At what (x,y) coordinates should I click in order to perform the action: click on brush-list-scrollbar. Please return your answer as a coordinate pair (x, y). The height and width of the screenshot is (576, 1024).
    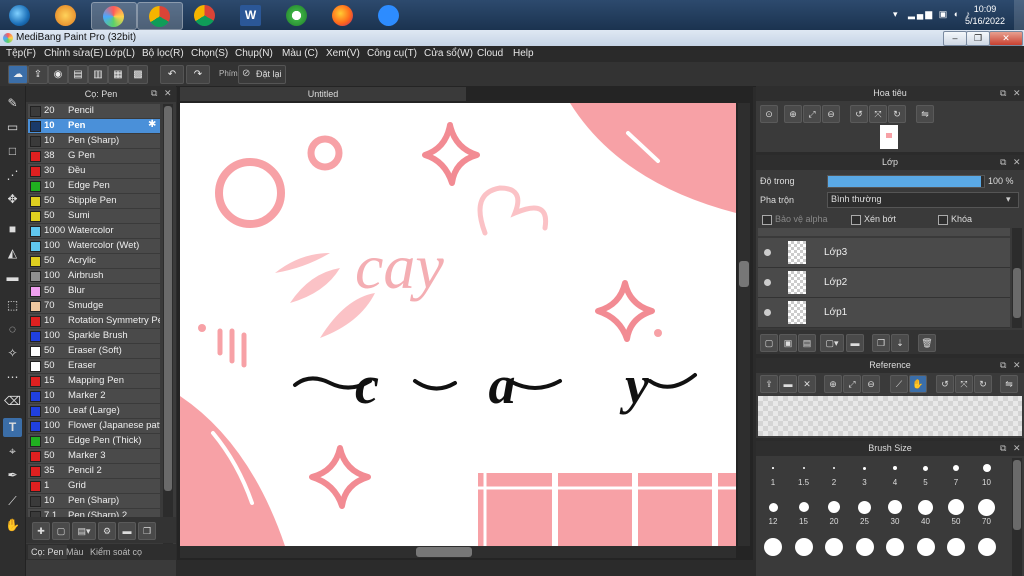
    Looking at the image, I should click on (168, 329).